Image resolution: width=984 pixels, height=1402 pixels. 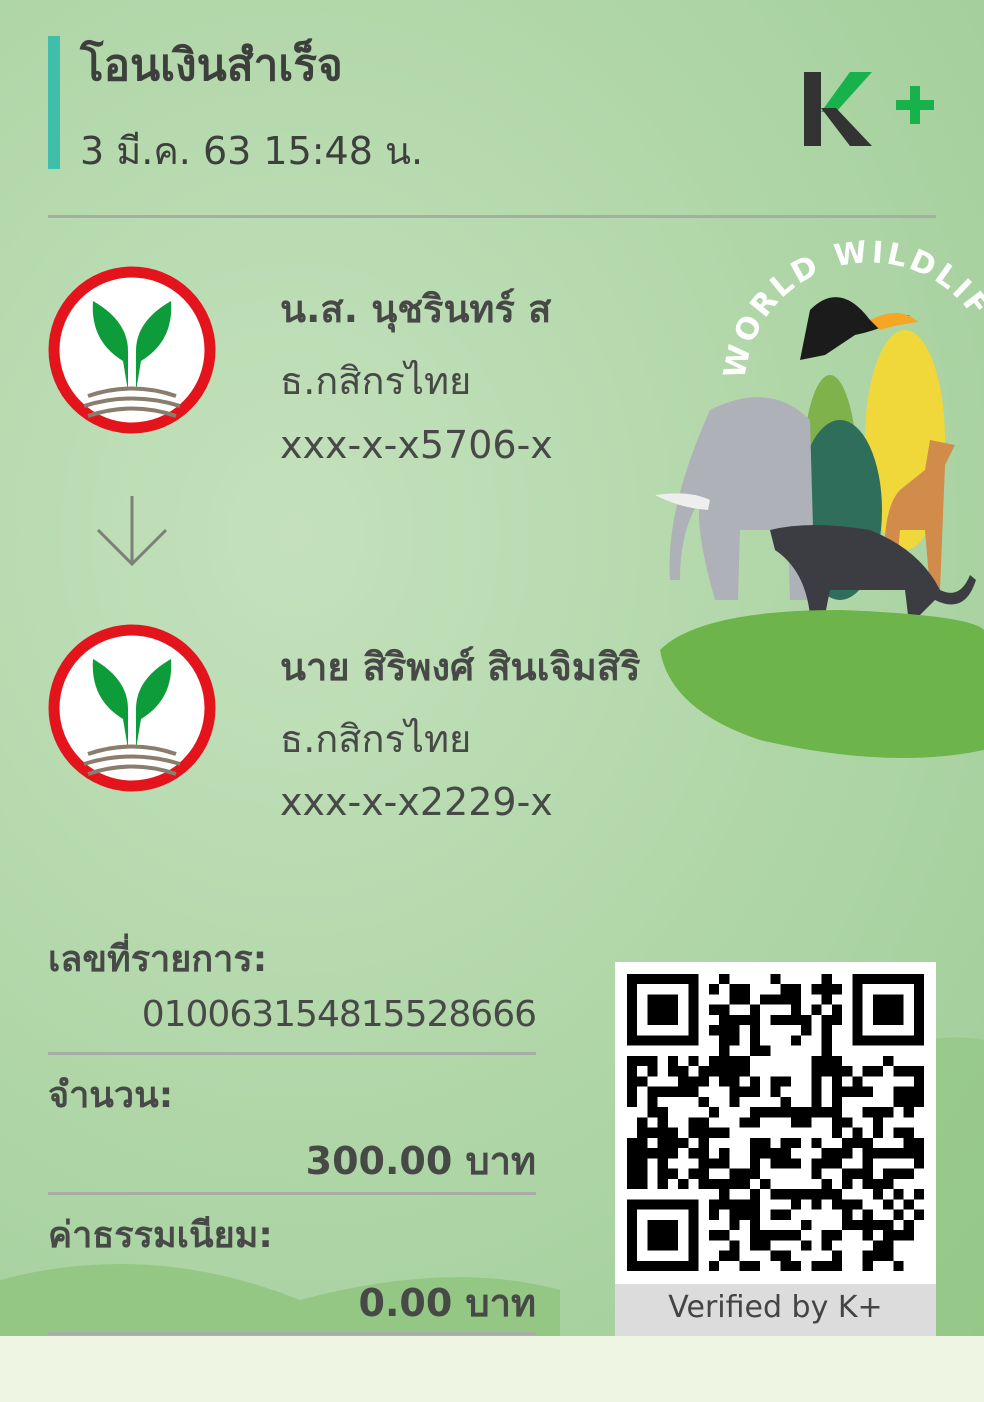 What do you see at coordinates (132, 350) in the screenshot?
I see `sender-bank-logo` at bounding box center [132, 350].